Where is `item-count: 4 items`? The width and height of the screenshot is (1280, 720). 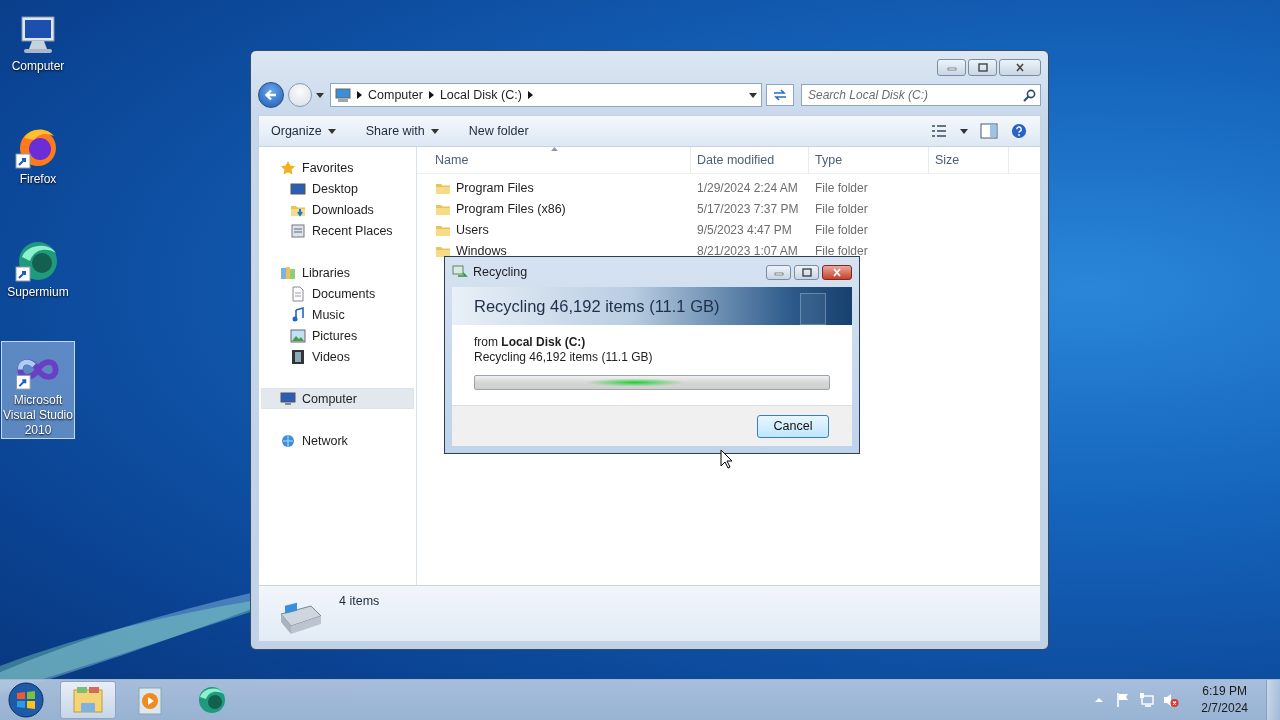 item-count: 4 items is located at coordinates (359, 601).